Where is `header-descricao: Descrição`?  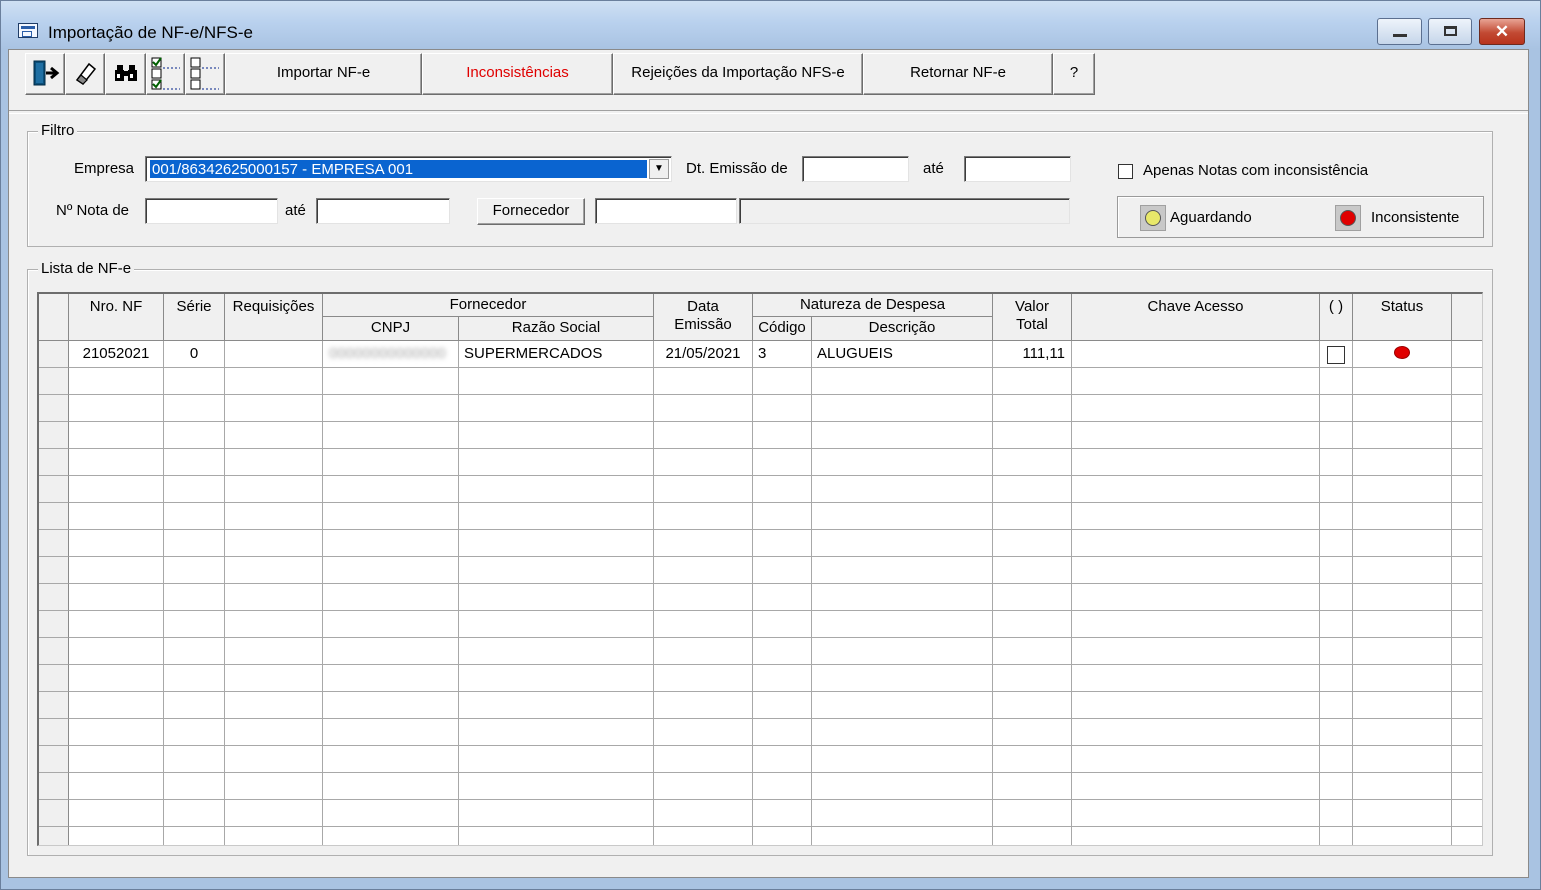
header-descricao: Descrição is located at coordinates (902, 329).